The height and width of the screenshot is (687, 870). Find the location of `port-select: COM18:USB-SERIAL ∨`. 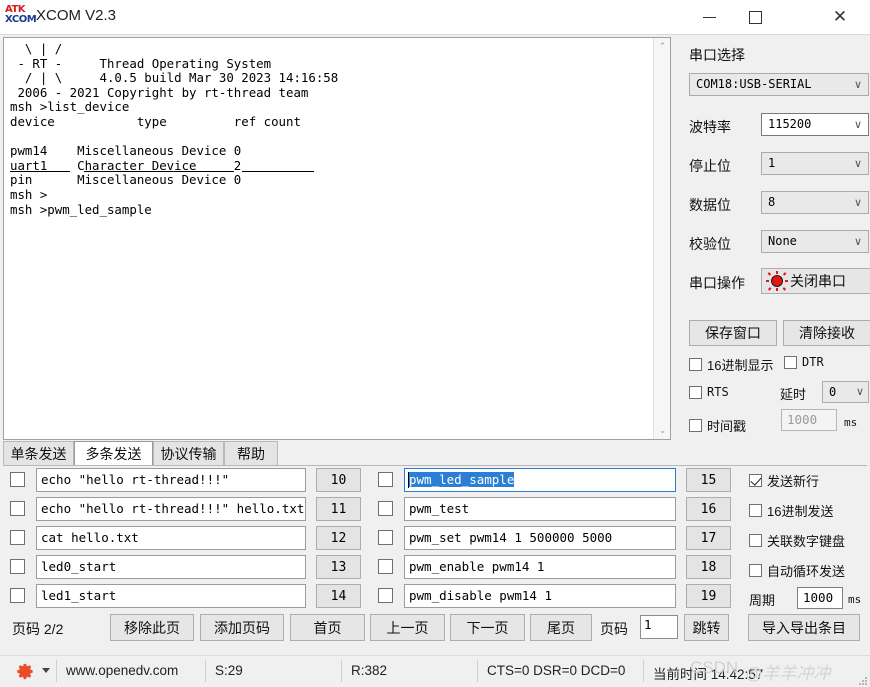

port-select: COM18:USB-SERIAL ∨ is located at coordinates (779, 84).